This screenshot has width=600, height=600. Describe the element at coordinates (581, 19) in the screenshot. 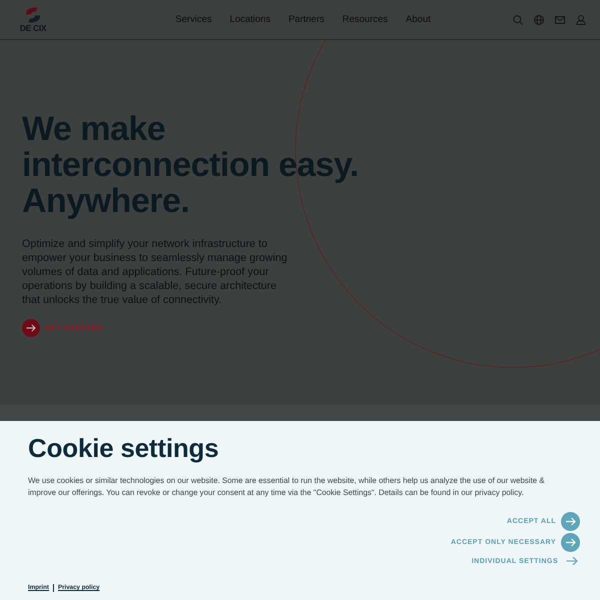

I see `user-icon` at that location.